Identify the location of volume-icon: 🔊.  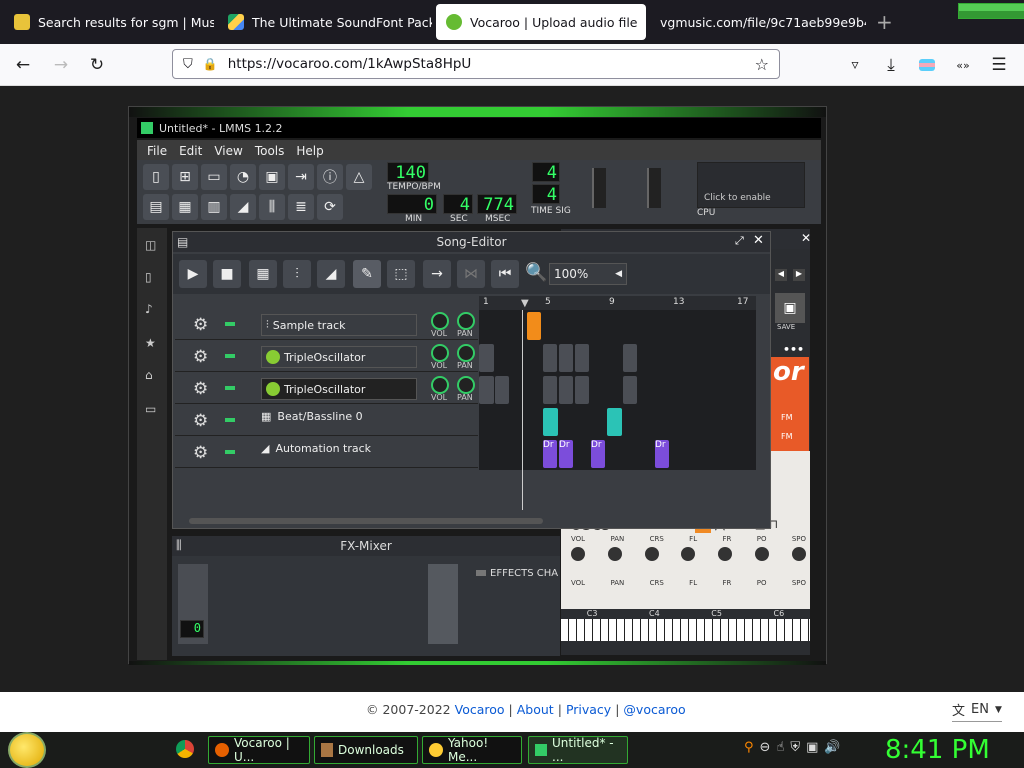
(832, 747).